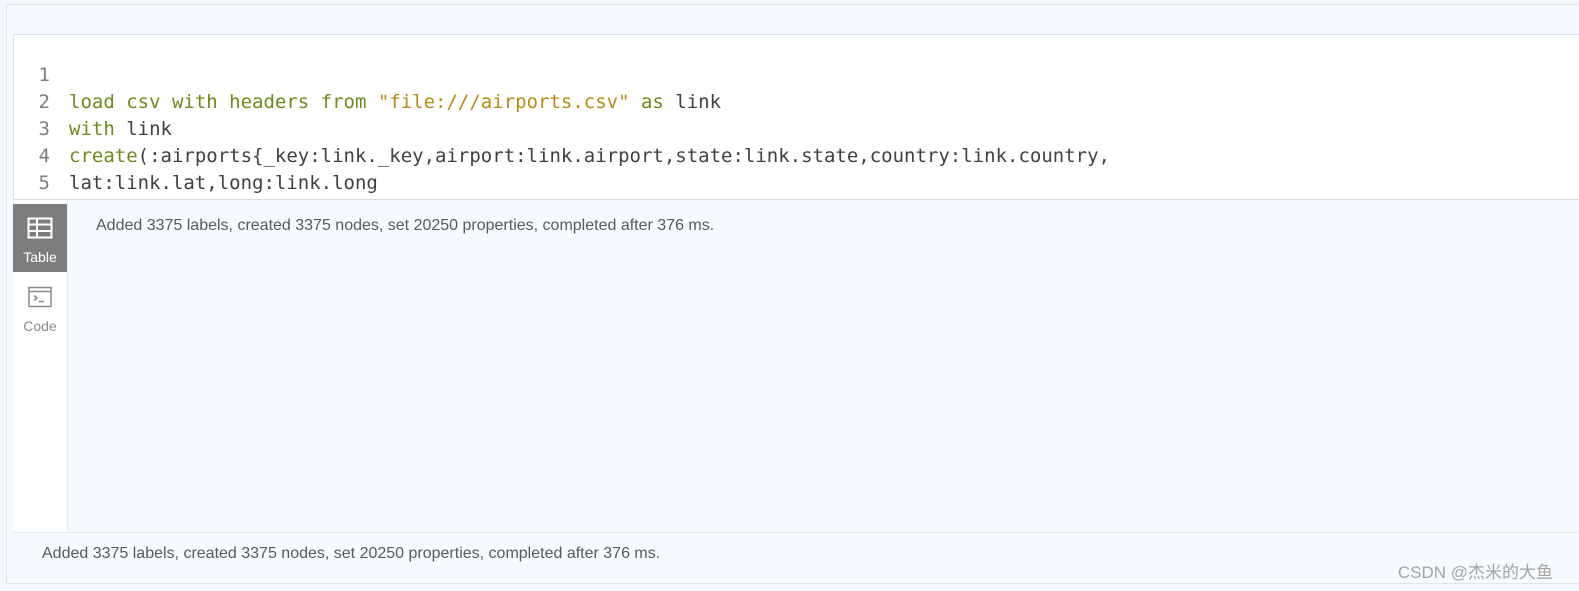 This screenshot has height=591, width=1579. Describe the element at coordinates (40, 326) in the screenshot. I see `code-view-label: Code` at that location.